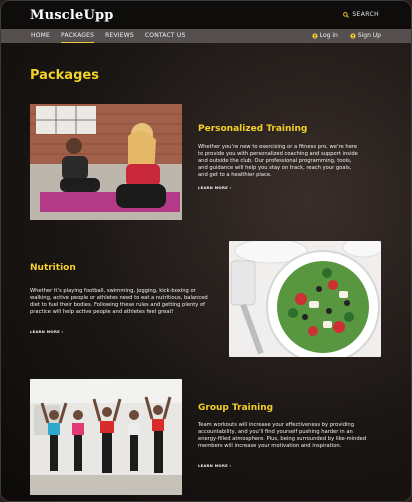 The width and height of the screenshot is (412, 502). Describe the element at coordinates (253, 129) in the screenshot. I see `section-title-personalized-training: Personalized Training` at that location.